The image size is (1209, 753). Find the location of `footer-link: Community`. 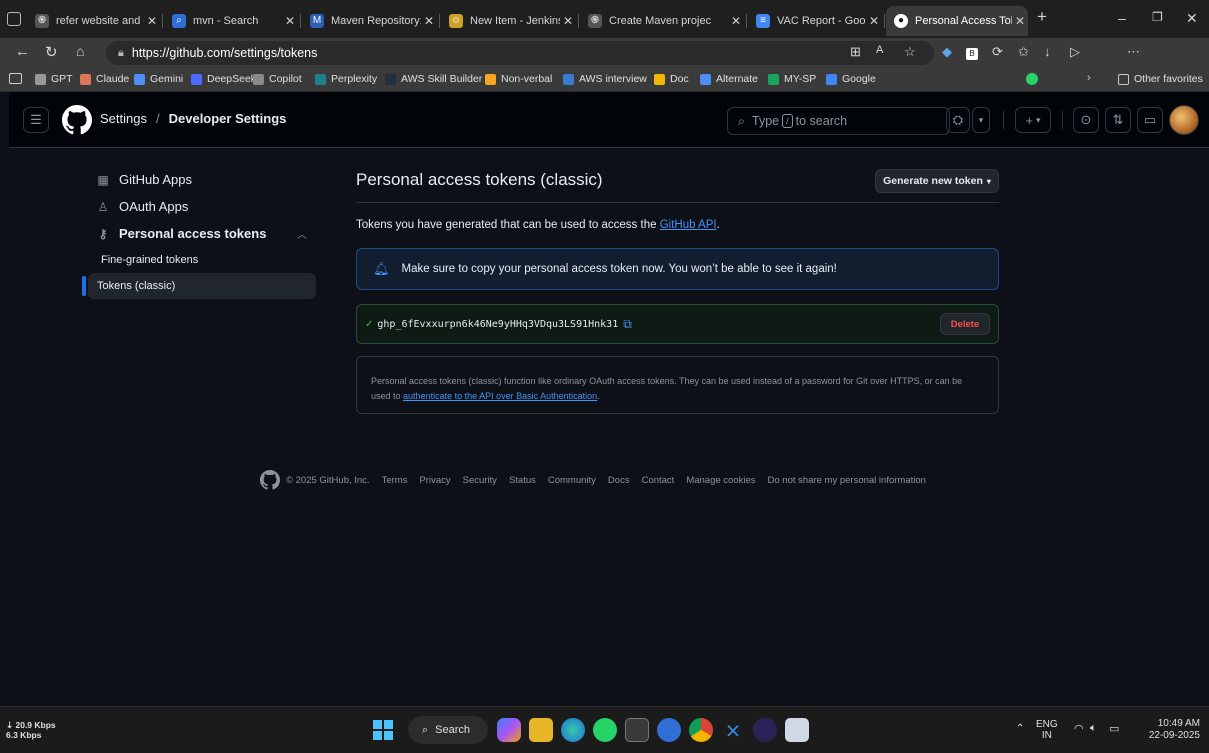

footer-link: Community is located at coordinates (572, 480).